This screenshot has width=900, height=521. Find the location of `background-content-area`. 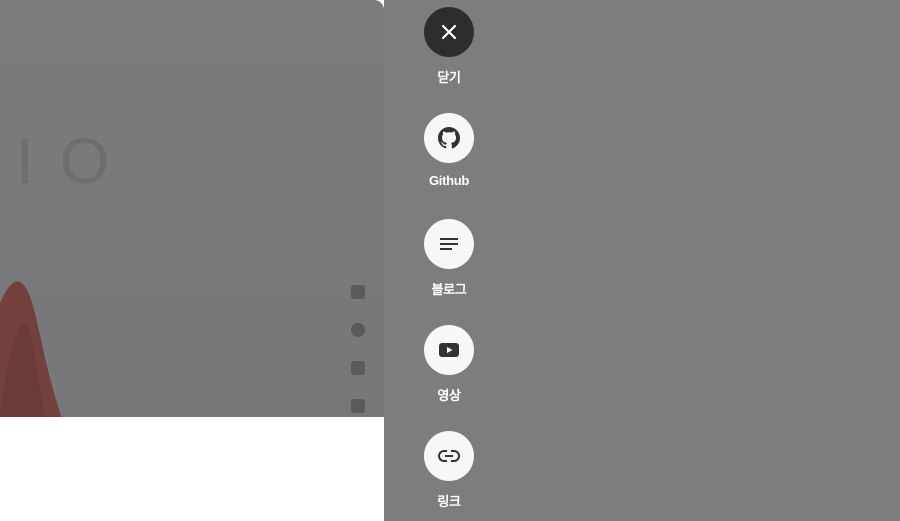

background-content-area is located at coordinates (192, 469).